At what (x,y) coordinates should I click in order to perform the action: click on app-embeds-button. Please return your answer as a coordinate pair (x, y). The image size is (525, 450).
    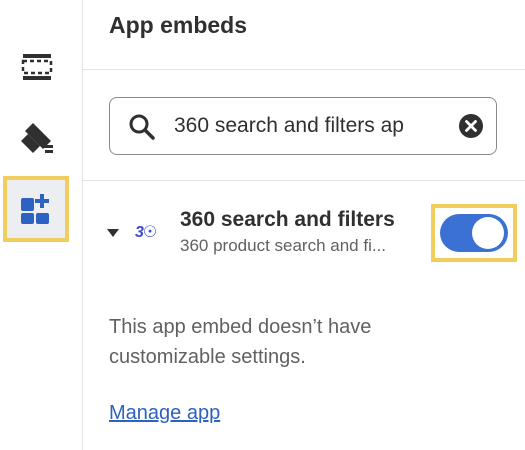
    Looking at the image, I should click on (36, 209).